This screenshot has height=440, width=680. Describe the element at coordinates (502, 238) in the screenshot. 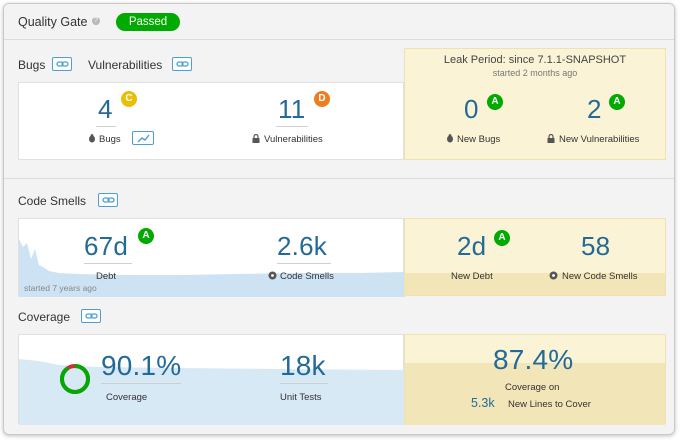

I see `new-debt-rating-badge: A` at that location.